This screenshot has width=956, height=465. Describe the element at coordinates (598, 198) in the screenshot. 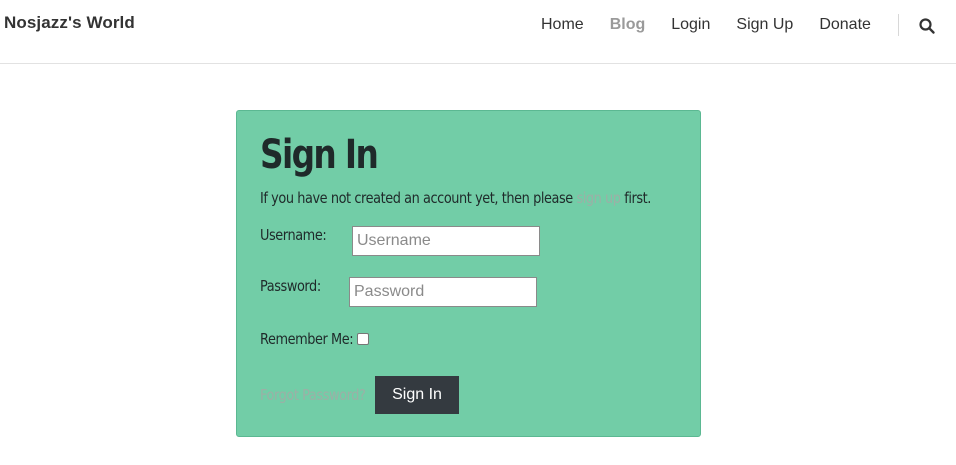

I see `sign-up-link: sign up` at that location.